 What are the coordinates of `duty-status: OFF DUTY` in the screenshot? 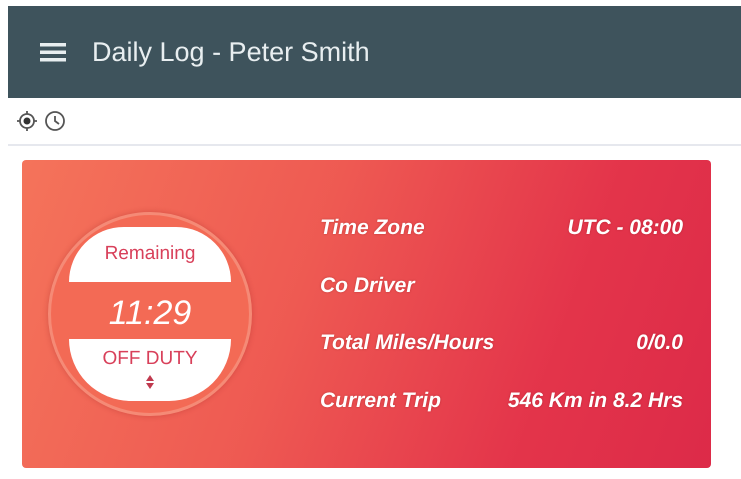 It's located at (150, 359).